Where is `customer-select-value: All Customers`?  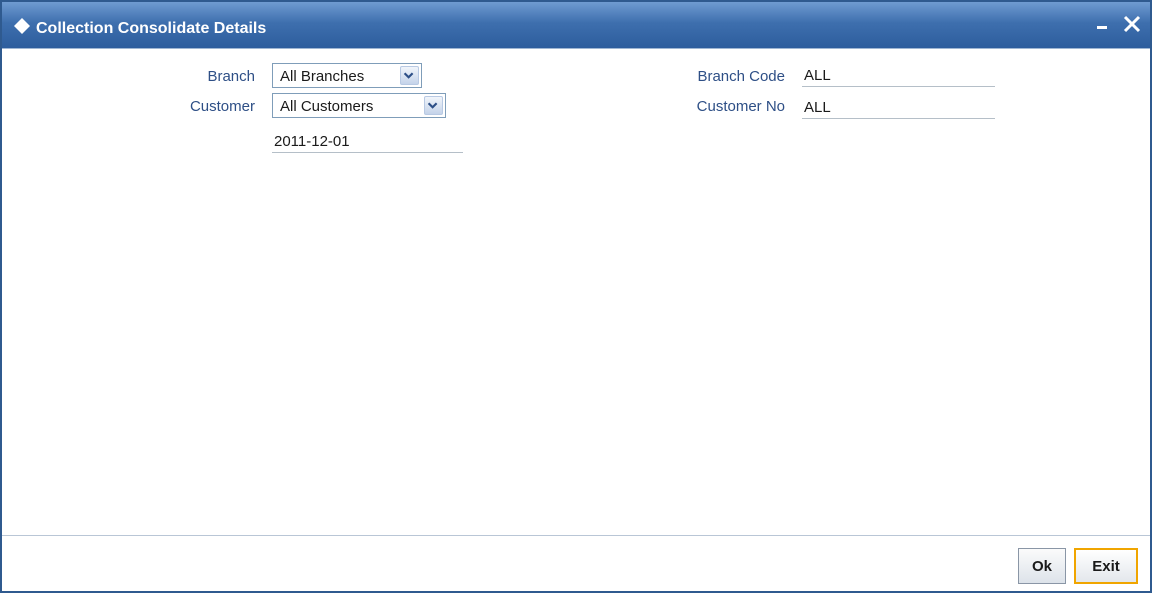 customer-select-value: All Customers is located at coordinates (327, 106).